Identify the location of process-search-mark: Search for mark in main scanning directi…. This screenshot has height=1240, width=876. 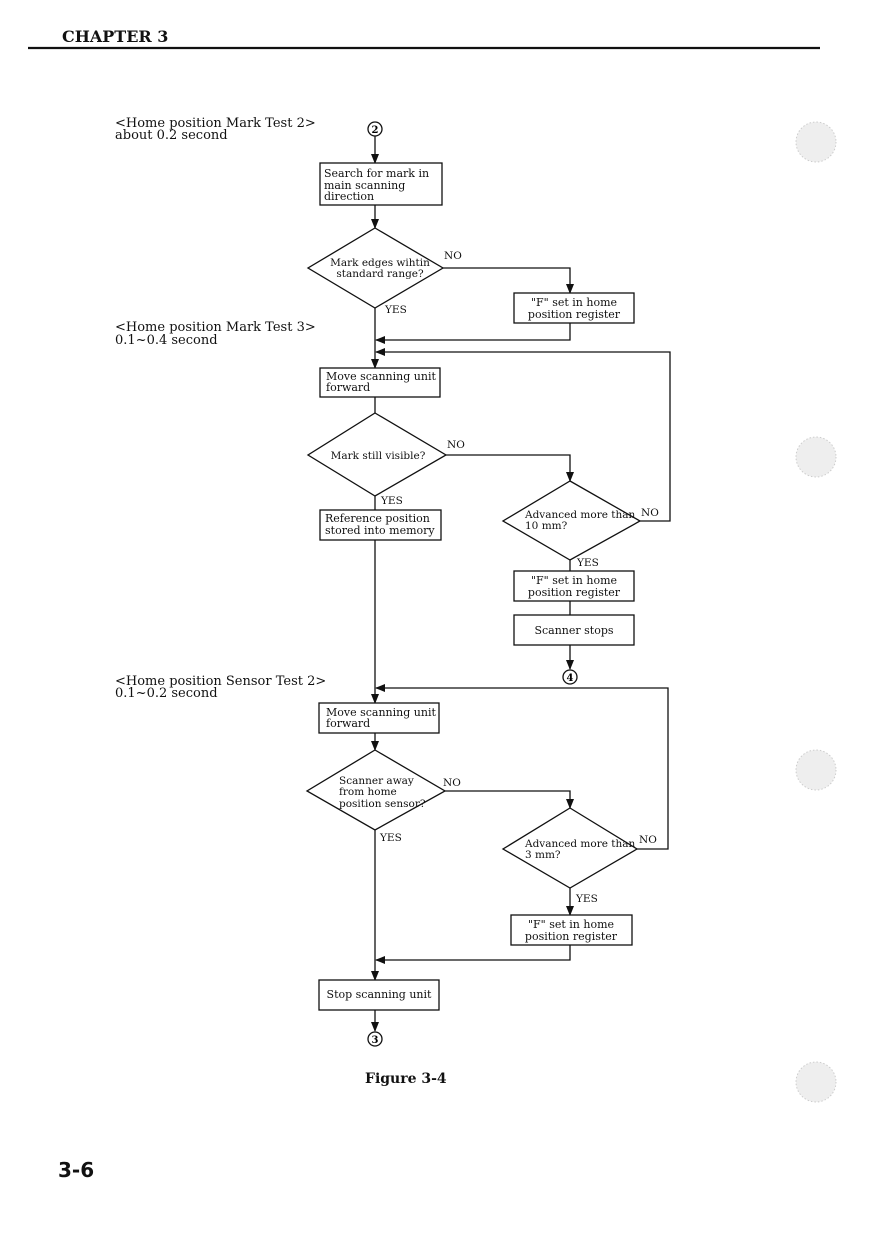
(381, 184).